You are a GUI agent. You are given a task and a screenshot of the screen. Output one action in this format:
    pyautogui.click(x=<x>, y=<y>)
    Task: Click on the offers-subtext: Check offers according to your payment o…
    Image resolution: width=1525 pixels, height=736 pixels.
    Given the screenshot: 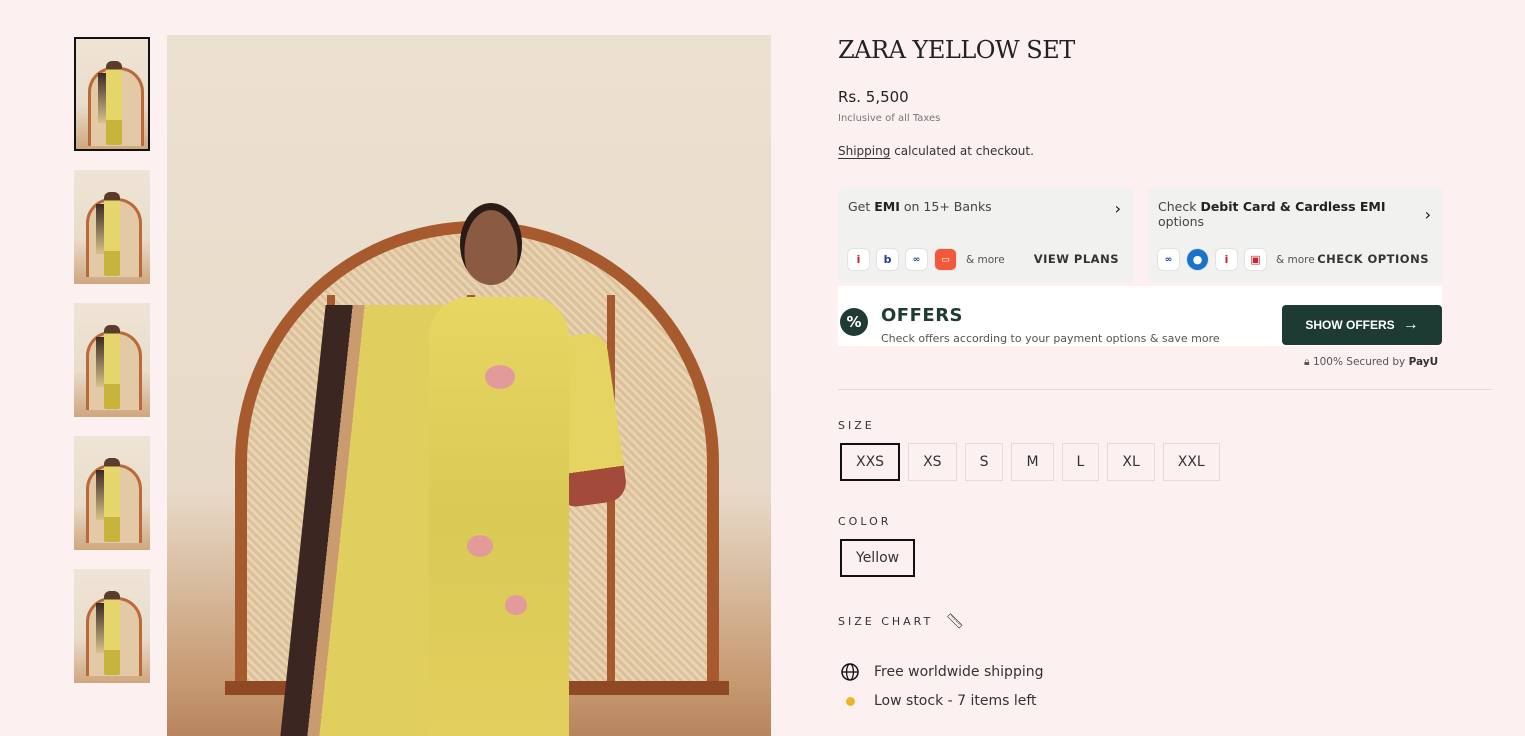 What is the action you would take?
    pyautogui.click(x=1050, y=338)
    